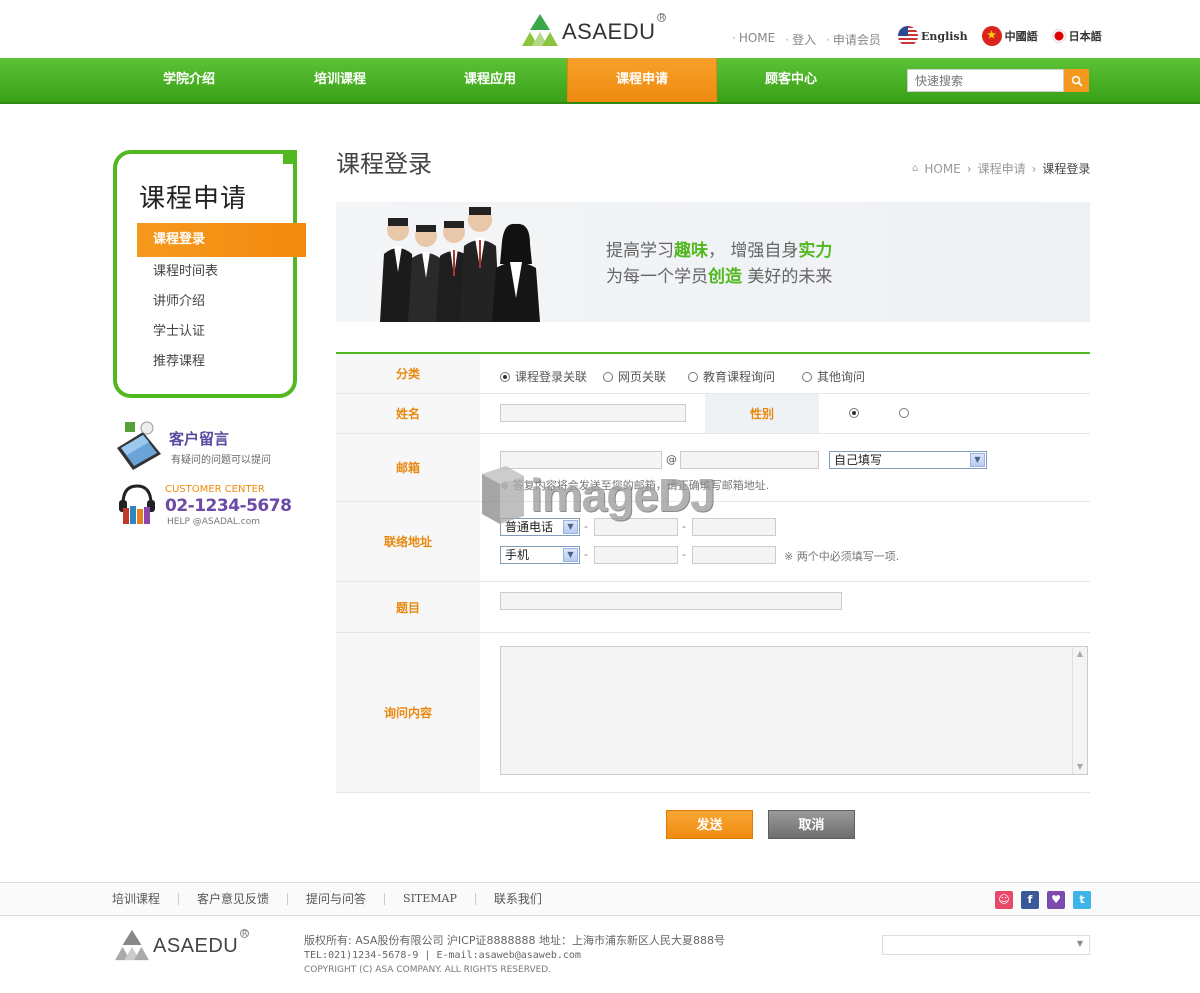  What do you see at coordinates (991, 36) in the screenshot?
I see `cn-flag-icon: ★` at bounding box center [991, 36].